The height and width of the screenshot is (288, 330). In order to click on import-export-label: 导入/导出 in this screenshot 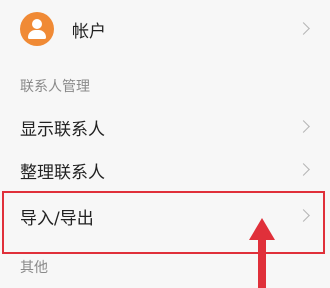, I will do `click(57, 218)`.